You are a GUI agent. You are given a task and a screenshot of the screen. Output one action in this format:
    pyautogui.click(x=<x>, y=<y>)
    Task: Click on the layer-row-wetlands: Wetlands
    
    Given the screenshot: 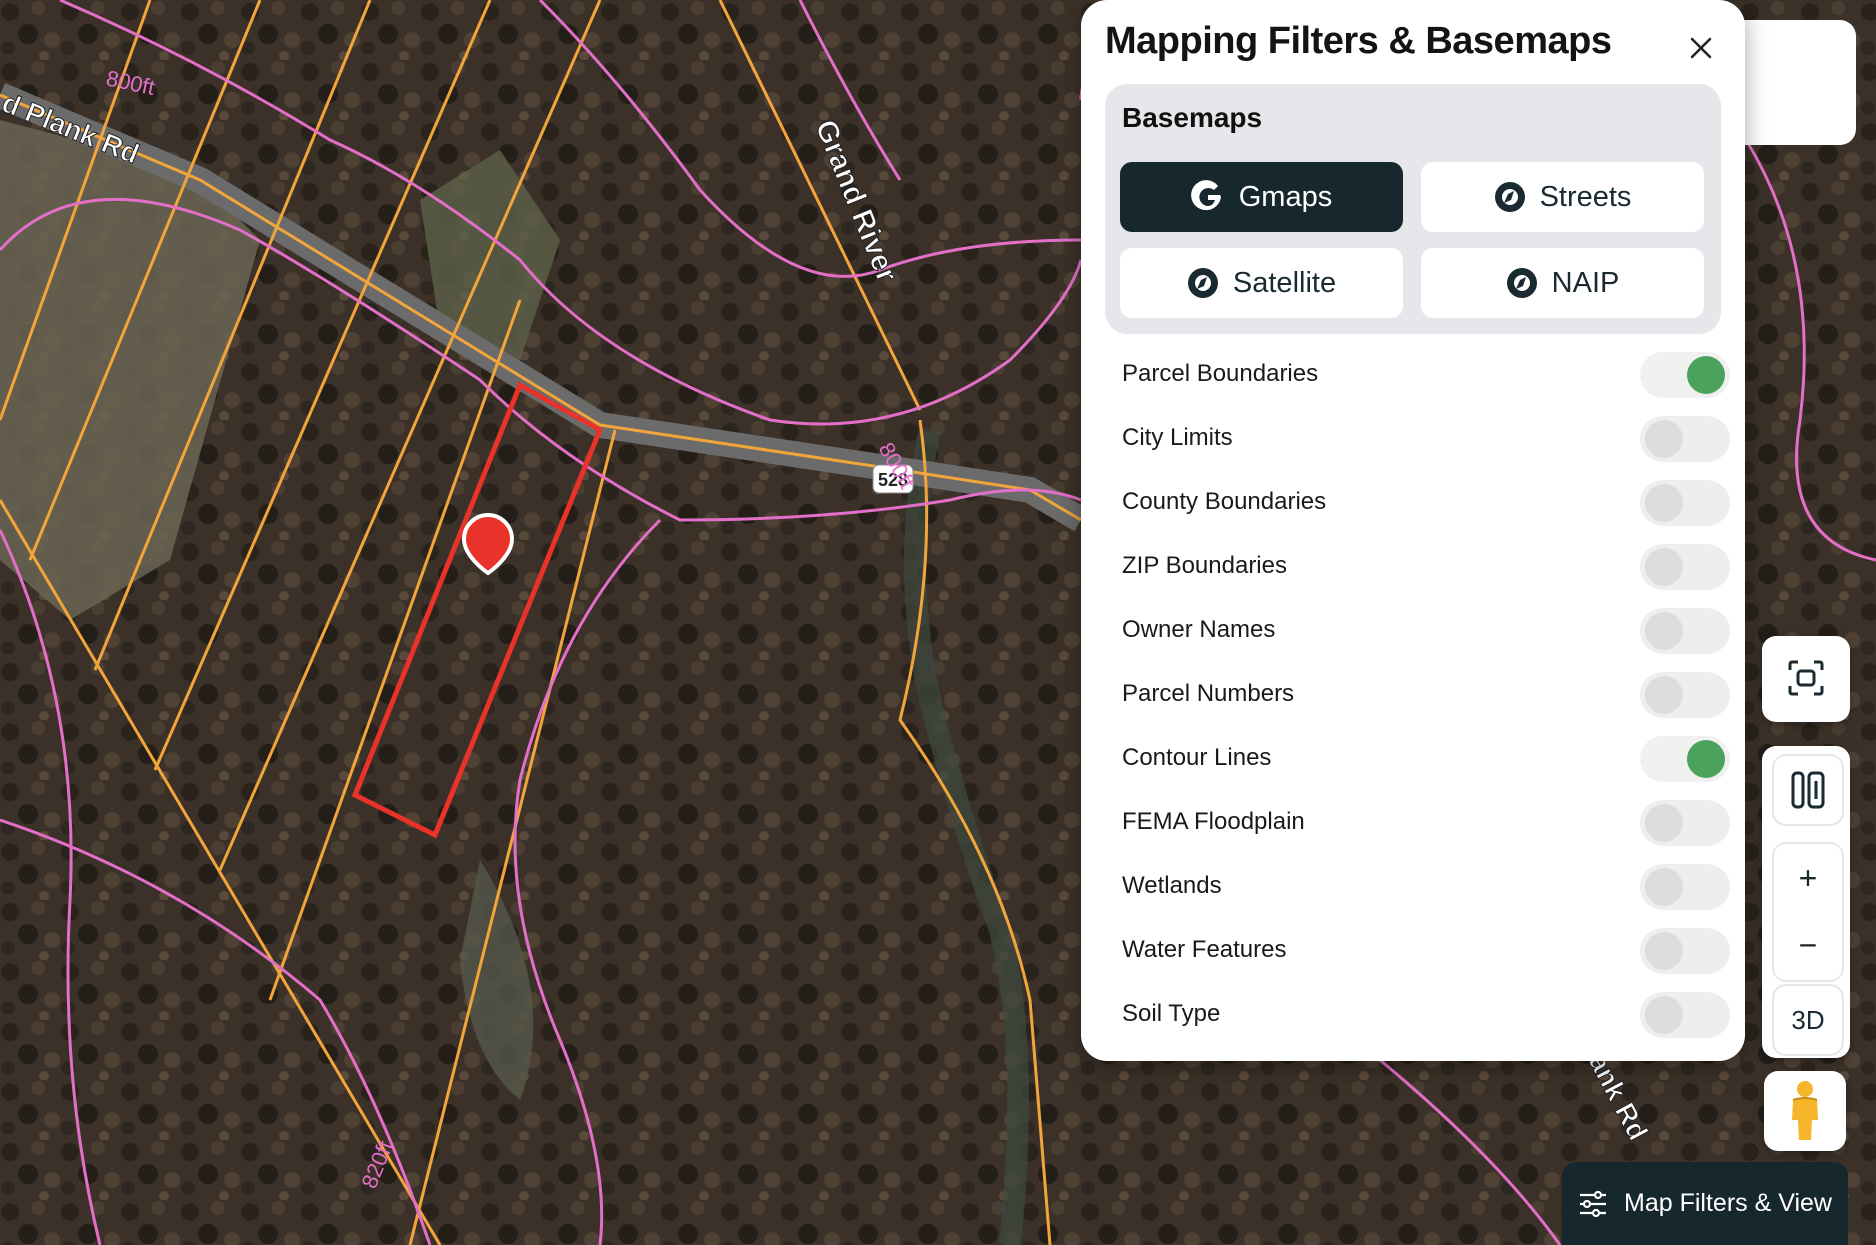 What is the action you would take?
    pyautogui.click(x=1417, y=887)
    